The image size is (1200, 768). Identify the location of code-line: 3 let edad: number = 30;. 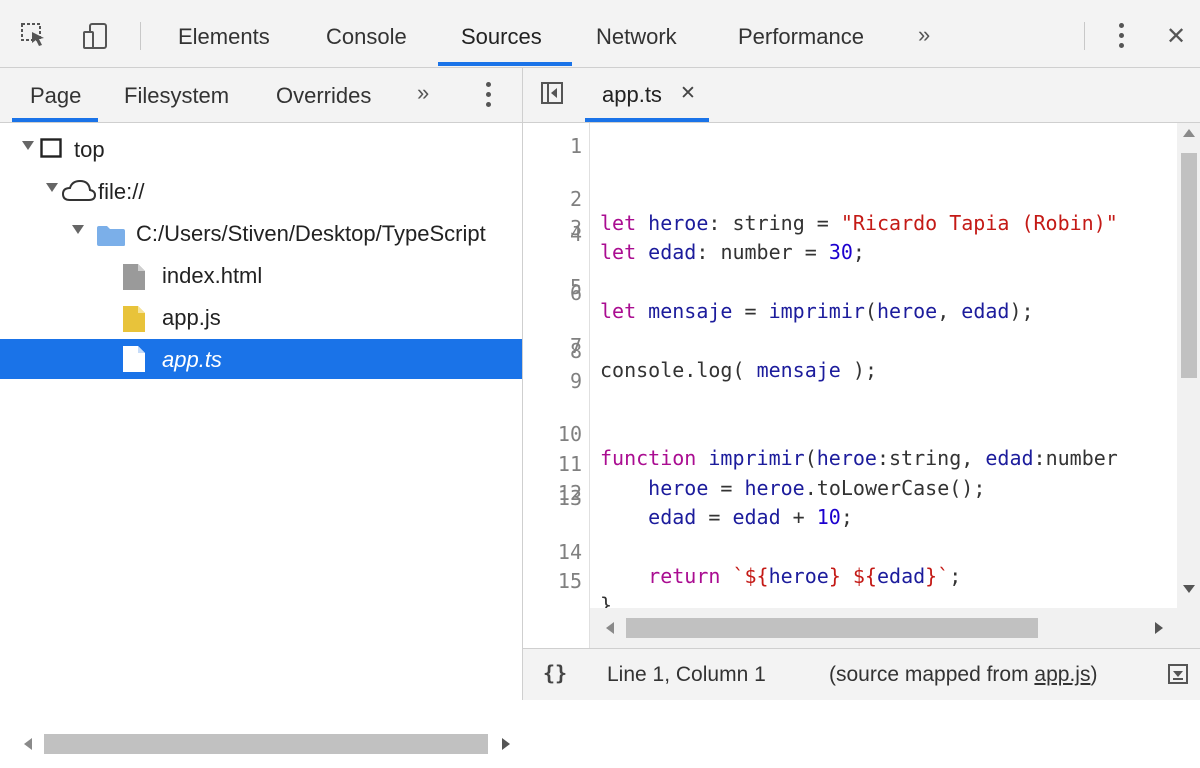
(861, 228).